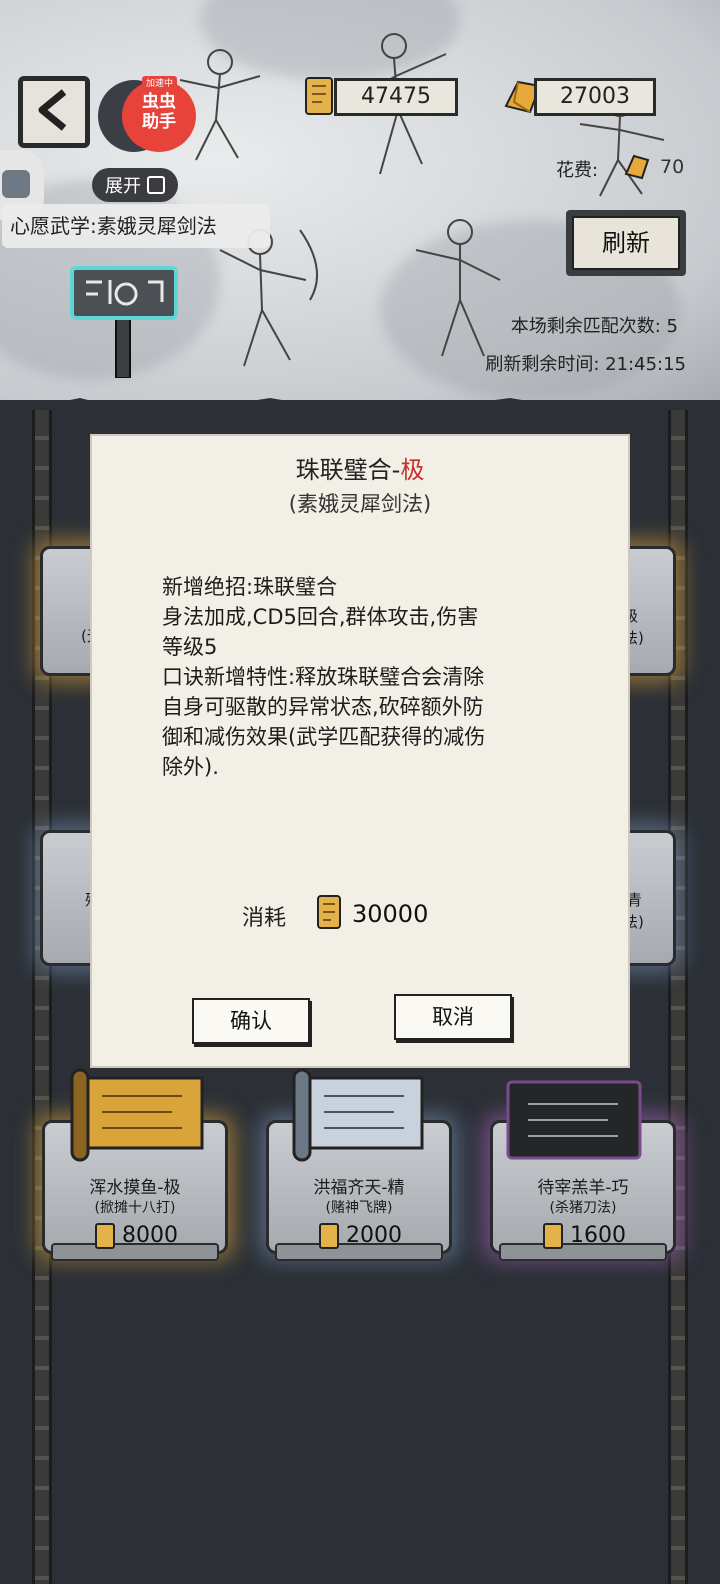 Image resolution: width=720 pixels, height=1584 pixels. I want to click on expand-label: 展开, so click(123, 186).